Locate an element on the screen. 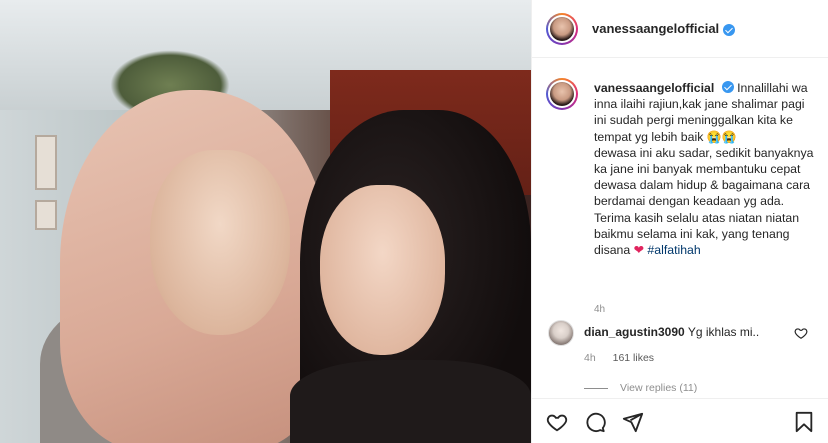 Image resolution: width=828 pixels, height=443 pixels. comment-avatar is located at coordinates (561, 333).